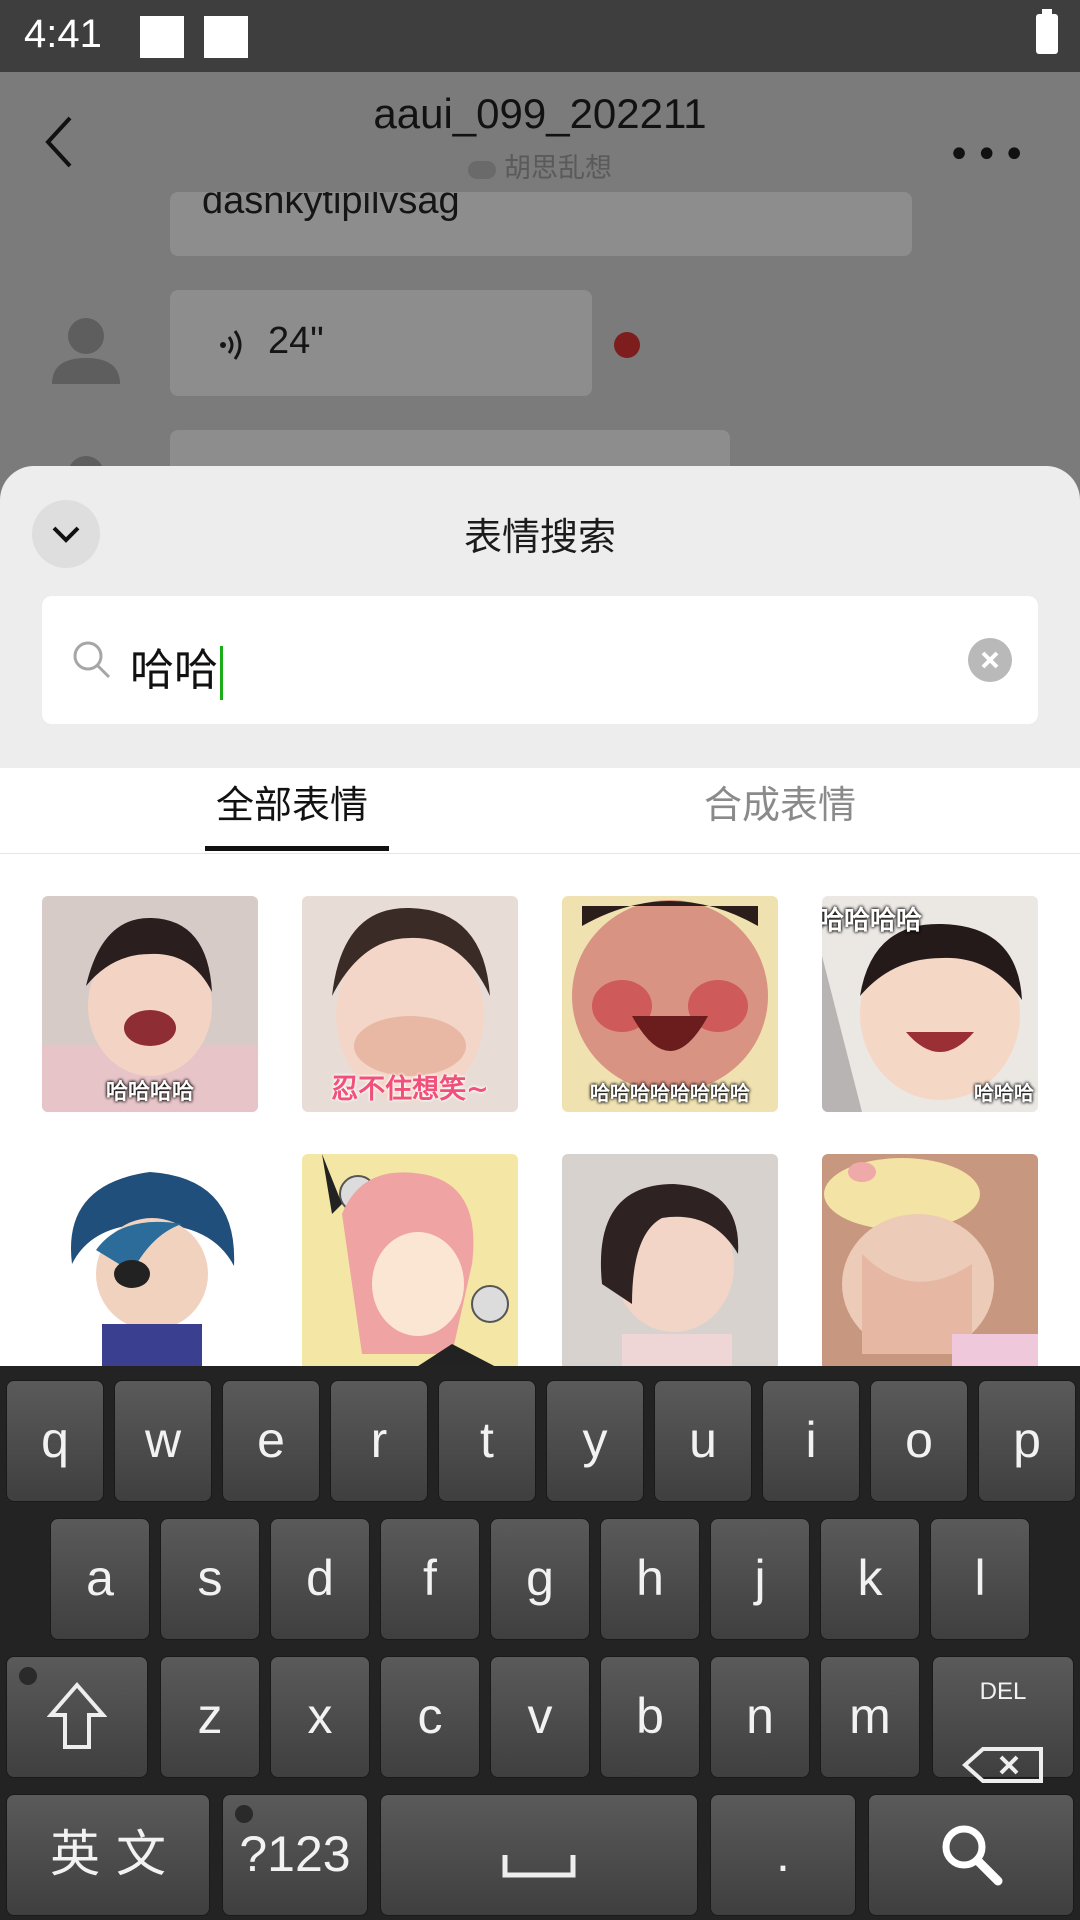 Image resolution: width=1080 pixels, height=1920 pixels. I want to click on avatar, so click(86, 348).